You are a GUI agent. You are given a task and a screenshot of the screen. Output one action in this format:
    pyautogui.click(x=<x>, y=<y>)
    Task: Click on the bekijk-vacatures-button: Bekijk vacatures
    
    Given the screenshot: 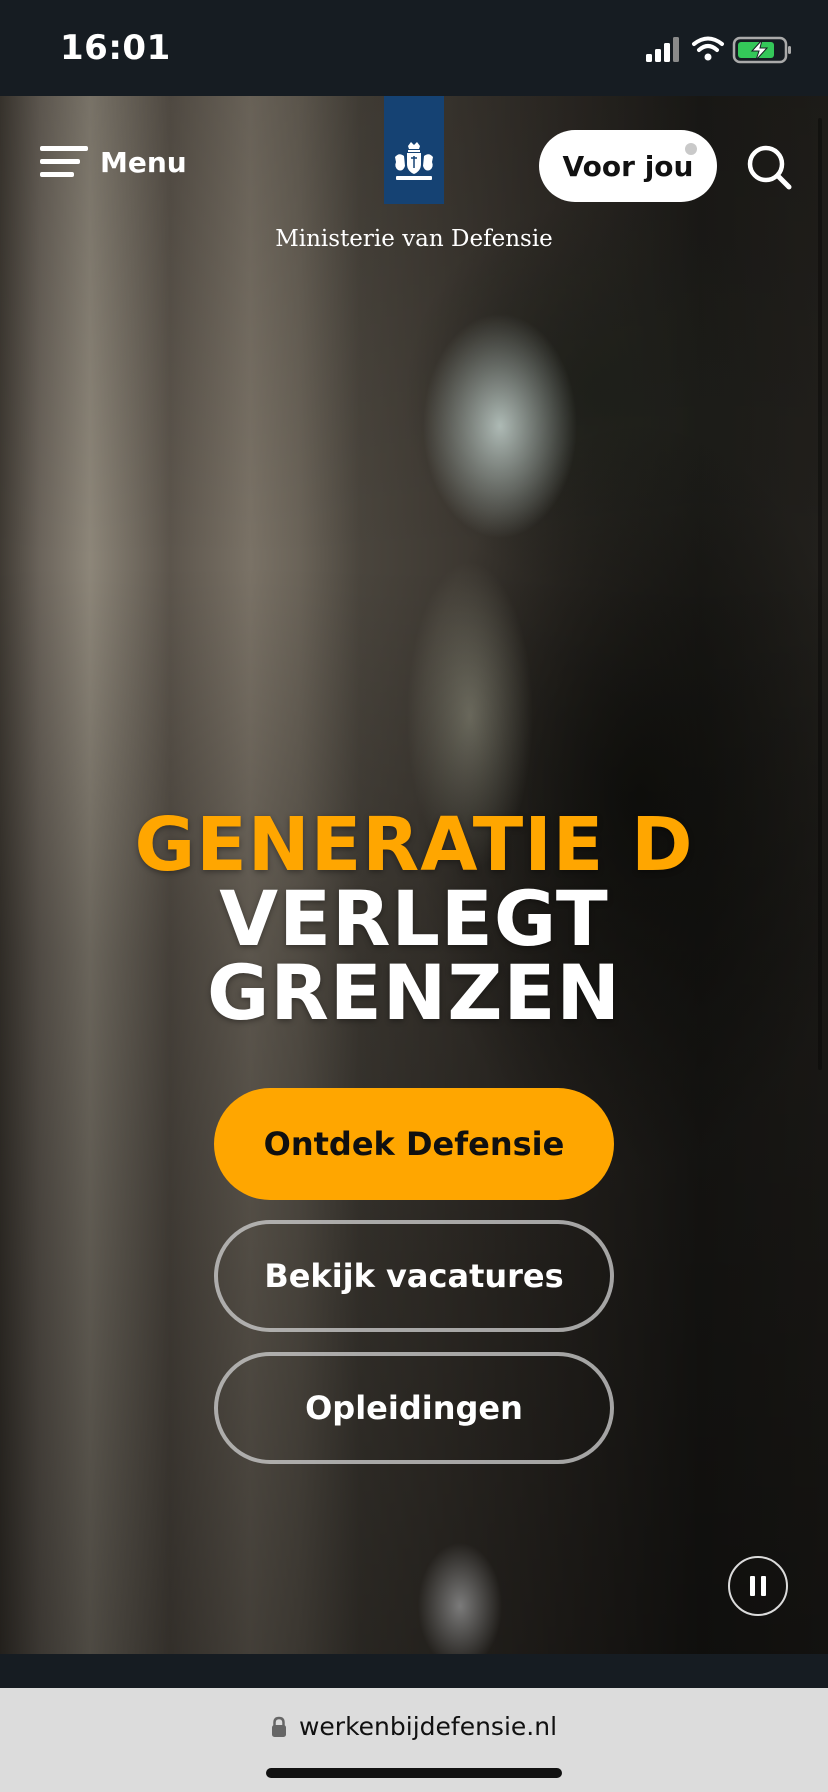 What is the action you would take?
    pyautogui.click(x=414, y=1276)
    